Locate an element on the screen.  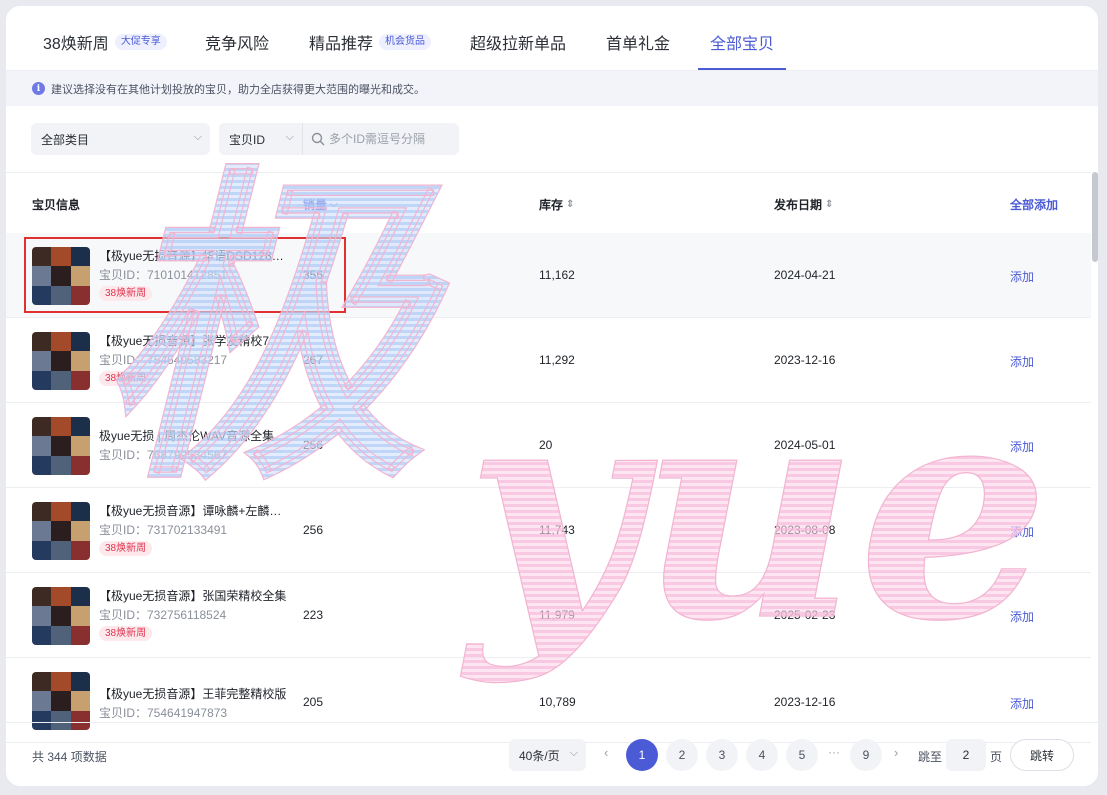
tab-label: 全部宝贝 is located at coordinates (742, 44).